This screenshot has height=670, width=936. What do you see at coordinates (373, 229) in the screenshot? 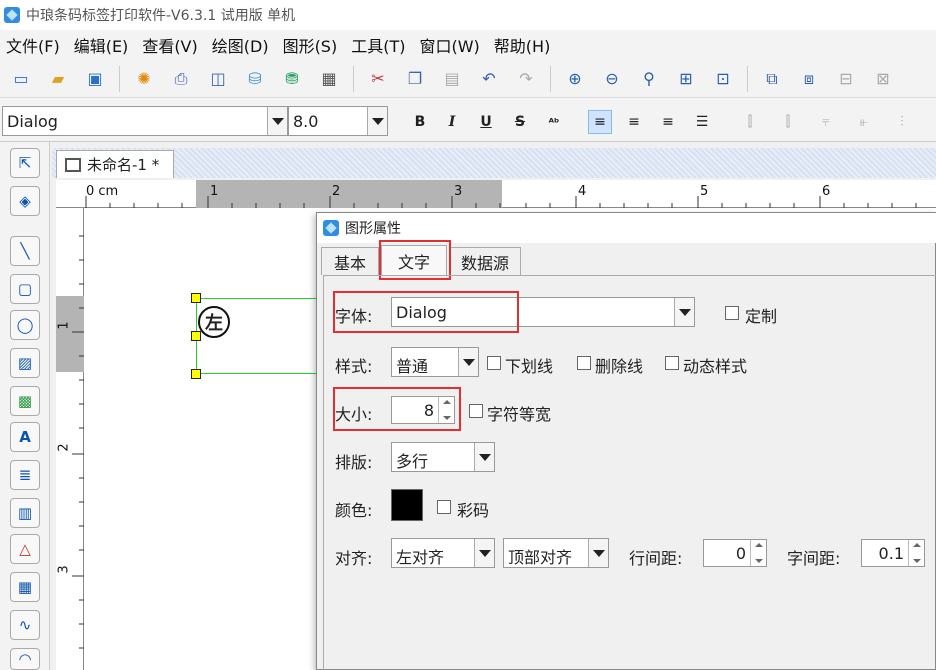
I see `dialog-title: 图形属性` at bounding box center [373, 229].